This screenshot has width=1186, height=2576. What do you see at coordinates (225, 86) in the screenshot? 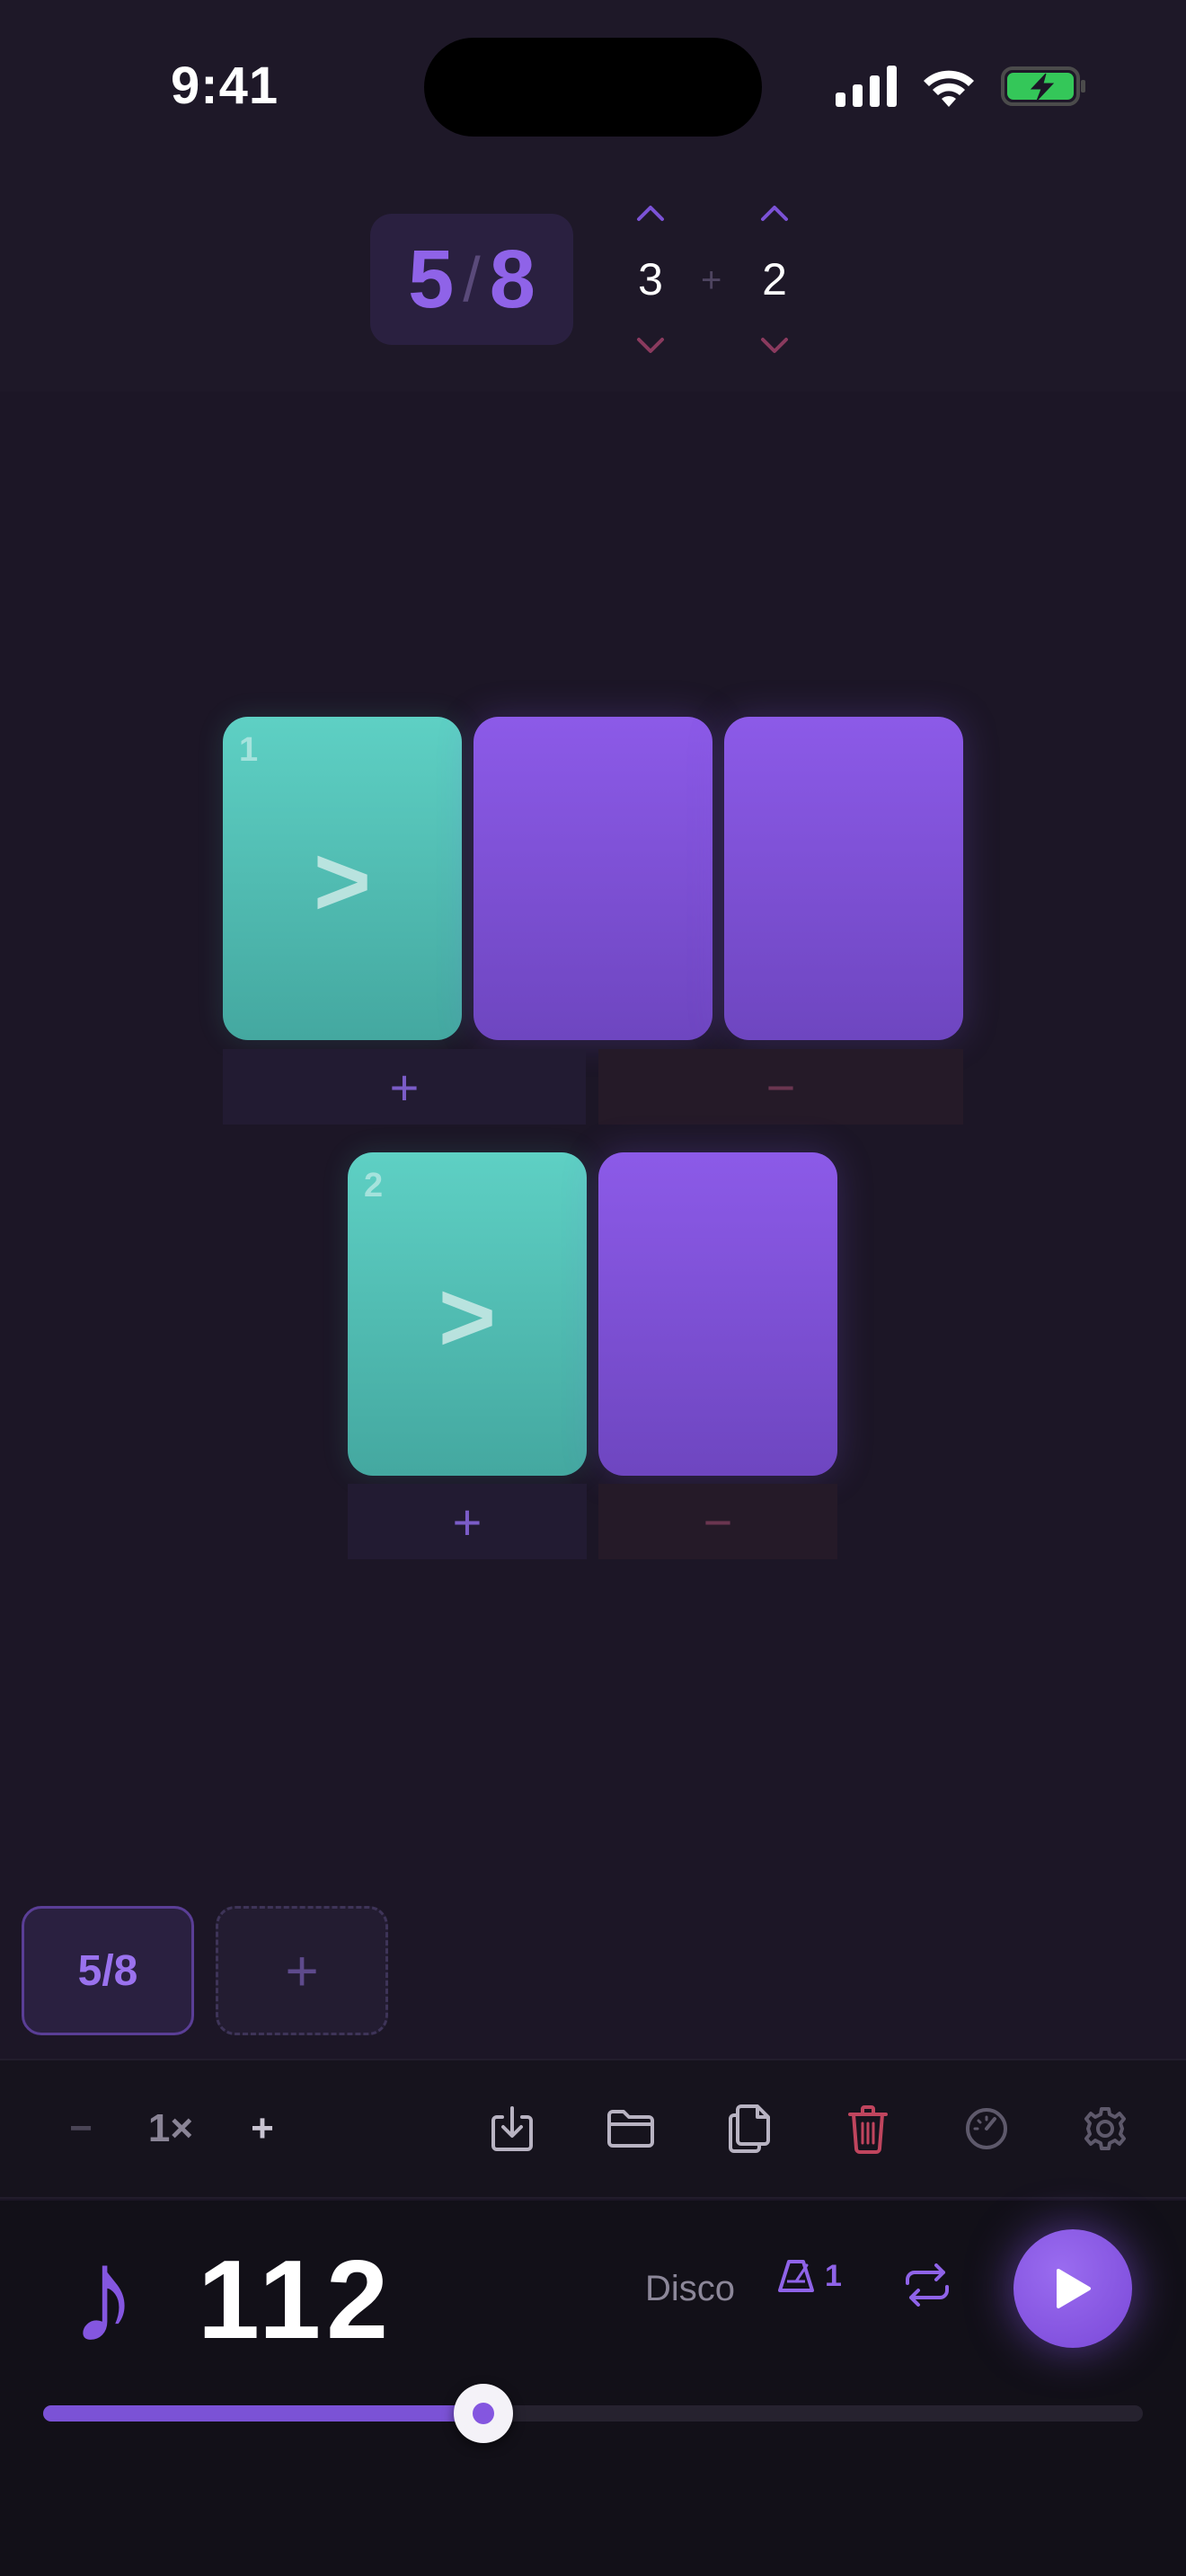
I see `status-time: 9:41` at bounding box center [225, 86].